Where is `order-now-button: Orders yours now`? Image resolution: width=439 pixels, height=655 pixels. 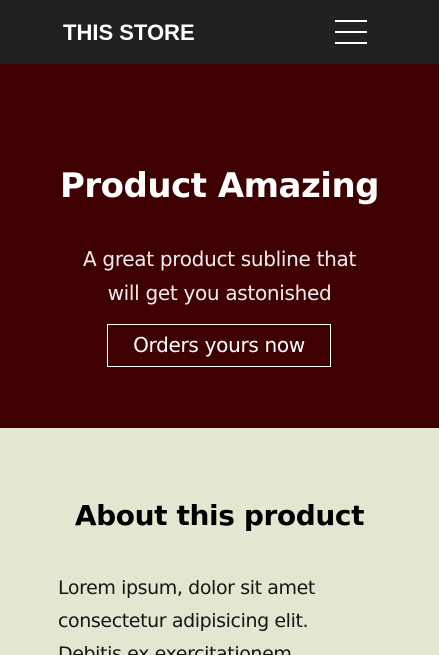
order-now-button: Orders yours now is located at coordinates (219, 345).